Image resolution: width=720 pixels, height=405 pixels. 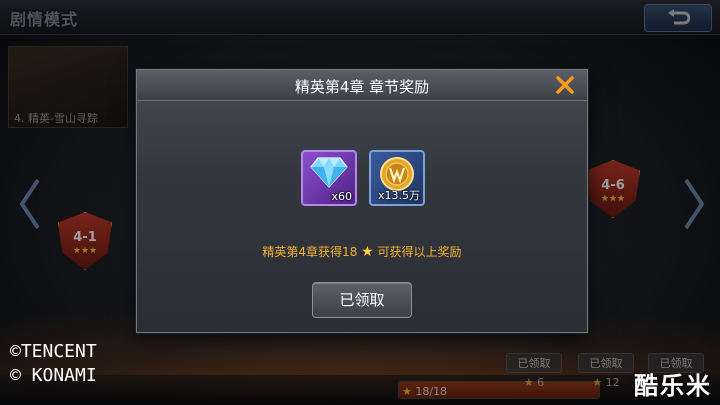 What do you see at coordinates (673, 386) in the screenshot?
I see `site-watermark: 酷乐米` at bounding box center [673, 386].